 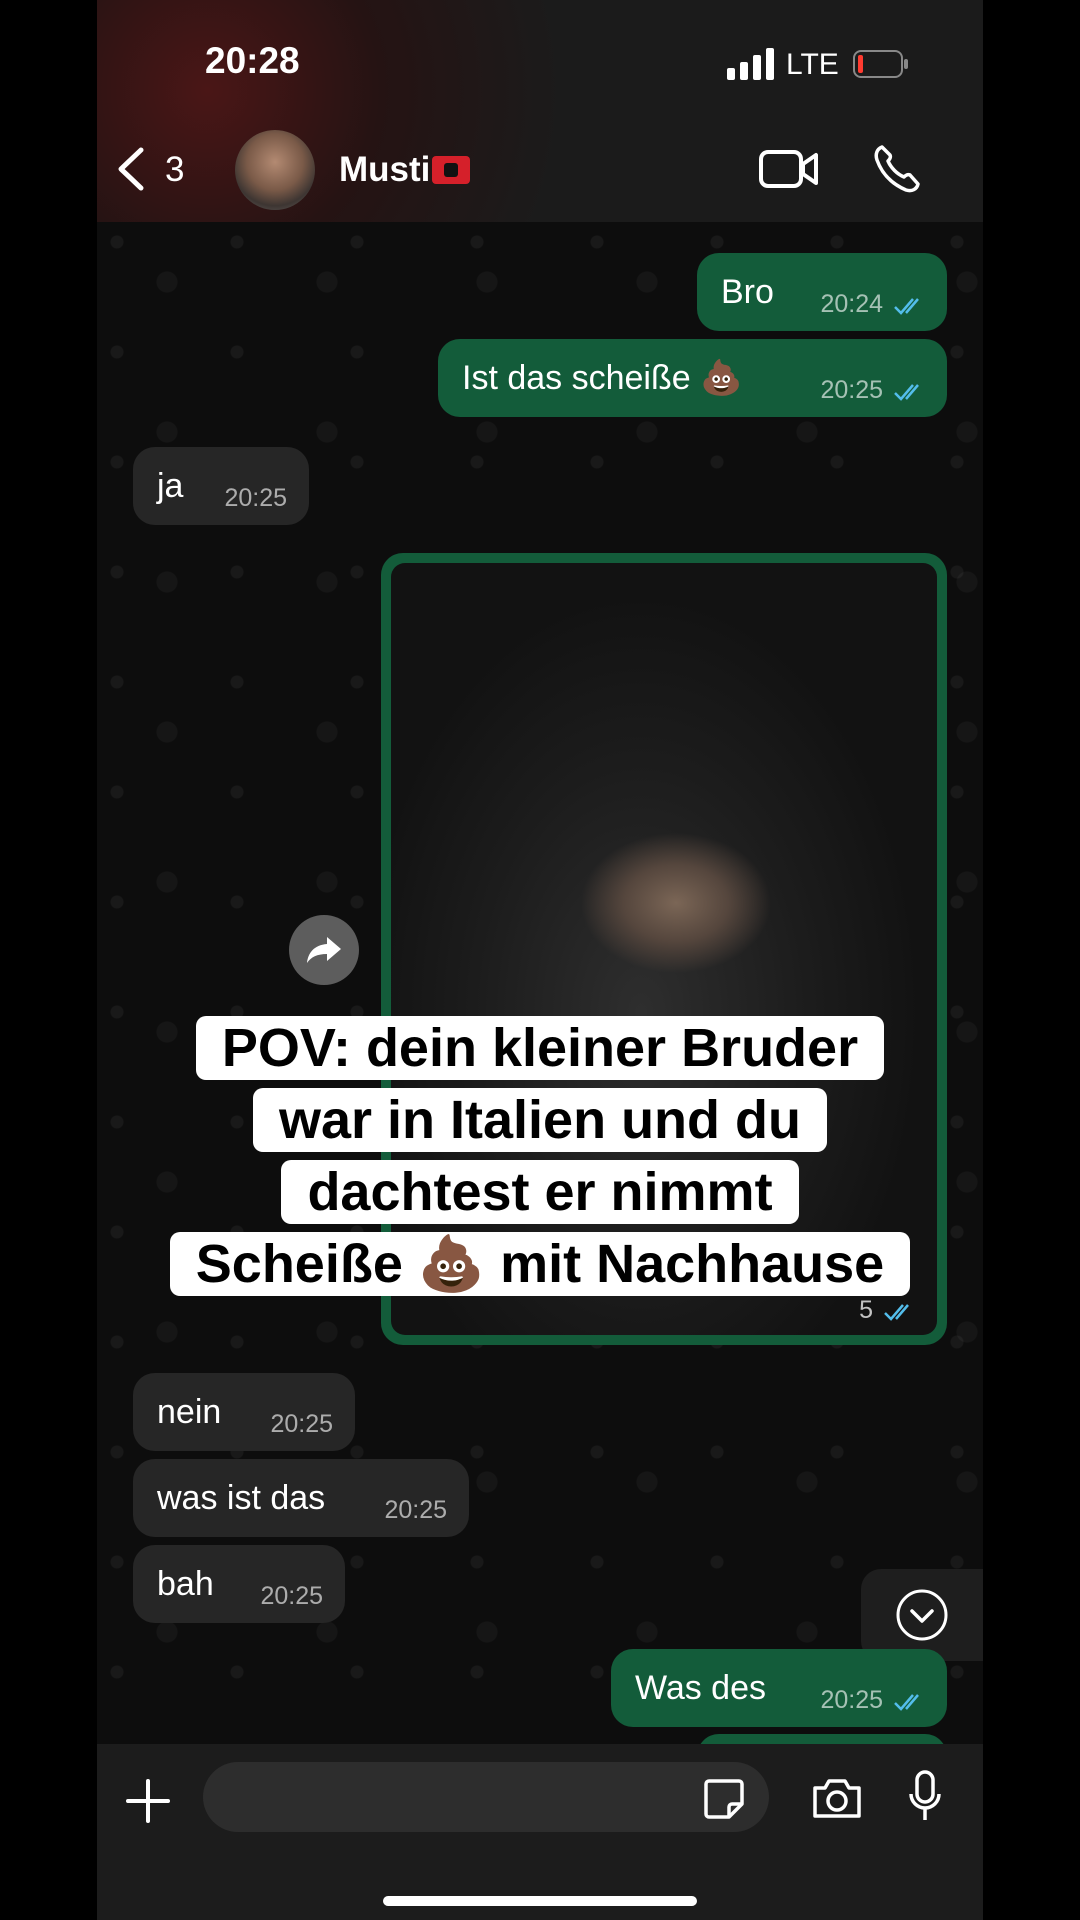 I want to click on caption-line-text: Scheiße 💩 mit Nachhause, so click(x=540, y=1264).